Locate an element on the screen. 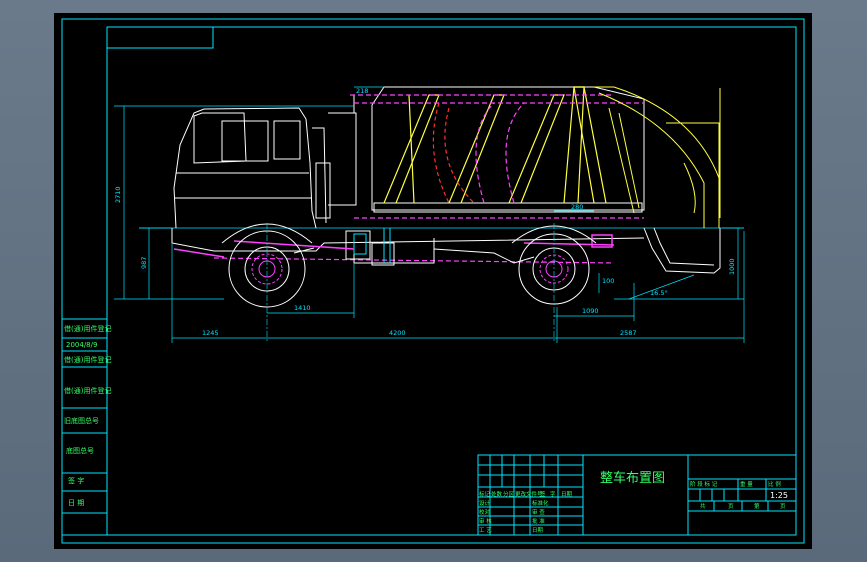 This screenshot has height=562, width=867. side-row-2: 借(通)用件登记 is located at coordinates (87, 359).